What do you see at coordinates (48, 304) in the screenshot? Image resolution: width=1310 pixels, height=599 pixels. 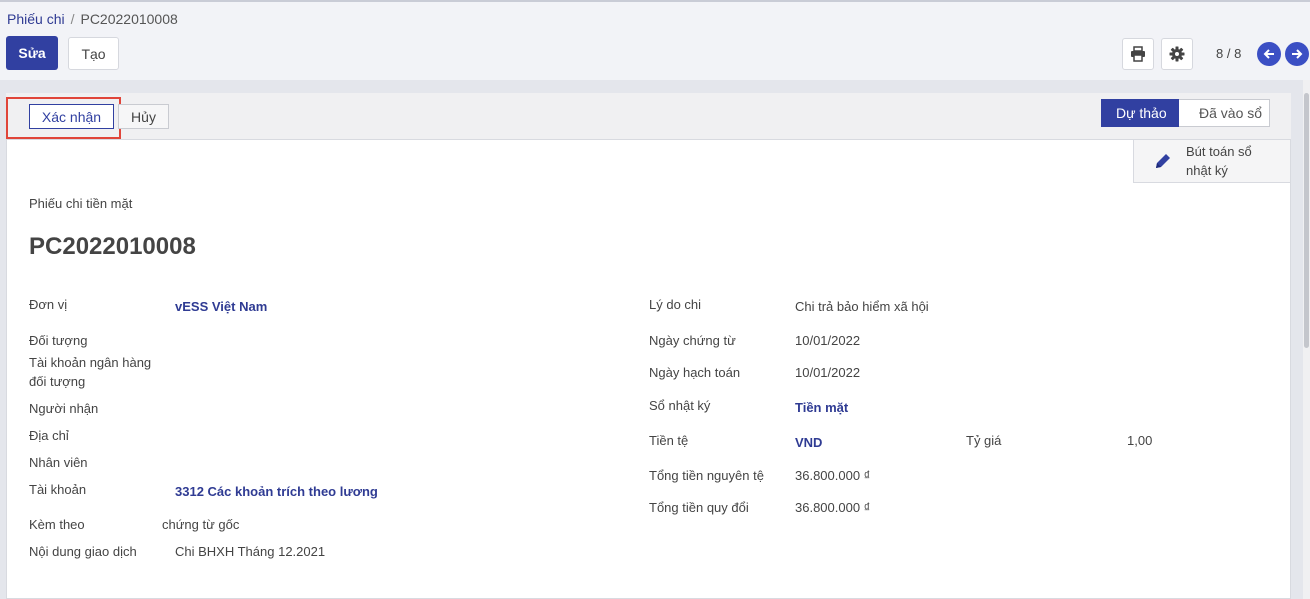 I see `label-don-vi: Đơn vị` at bounding box center [48, 304].